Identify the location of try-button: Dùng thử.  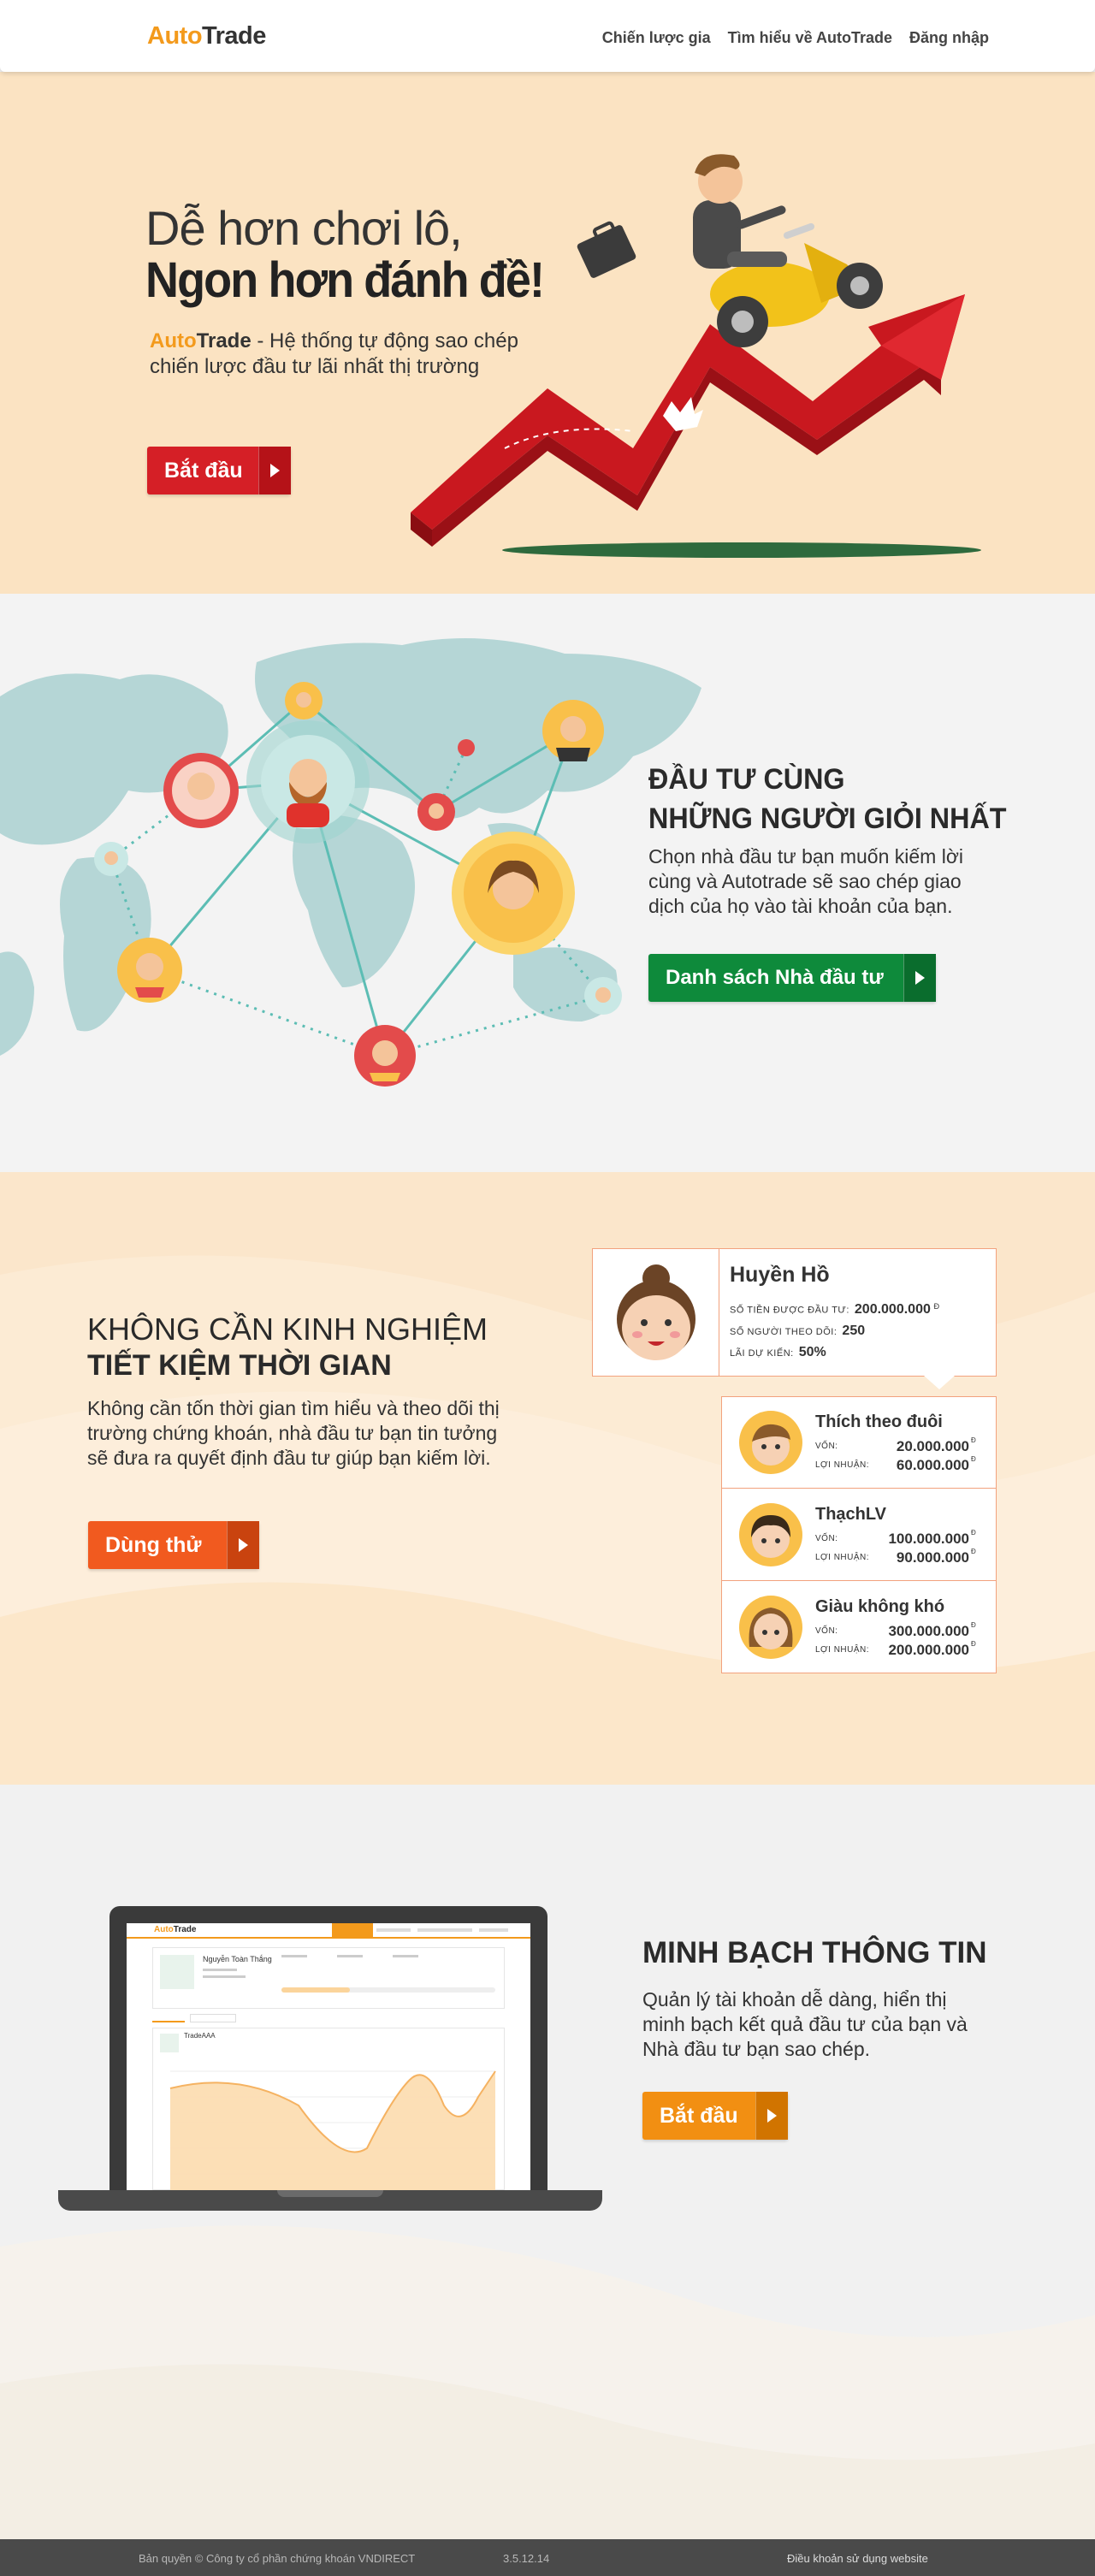
(173, 1545).